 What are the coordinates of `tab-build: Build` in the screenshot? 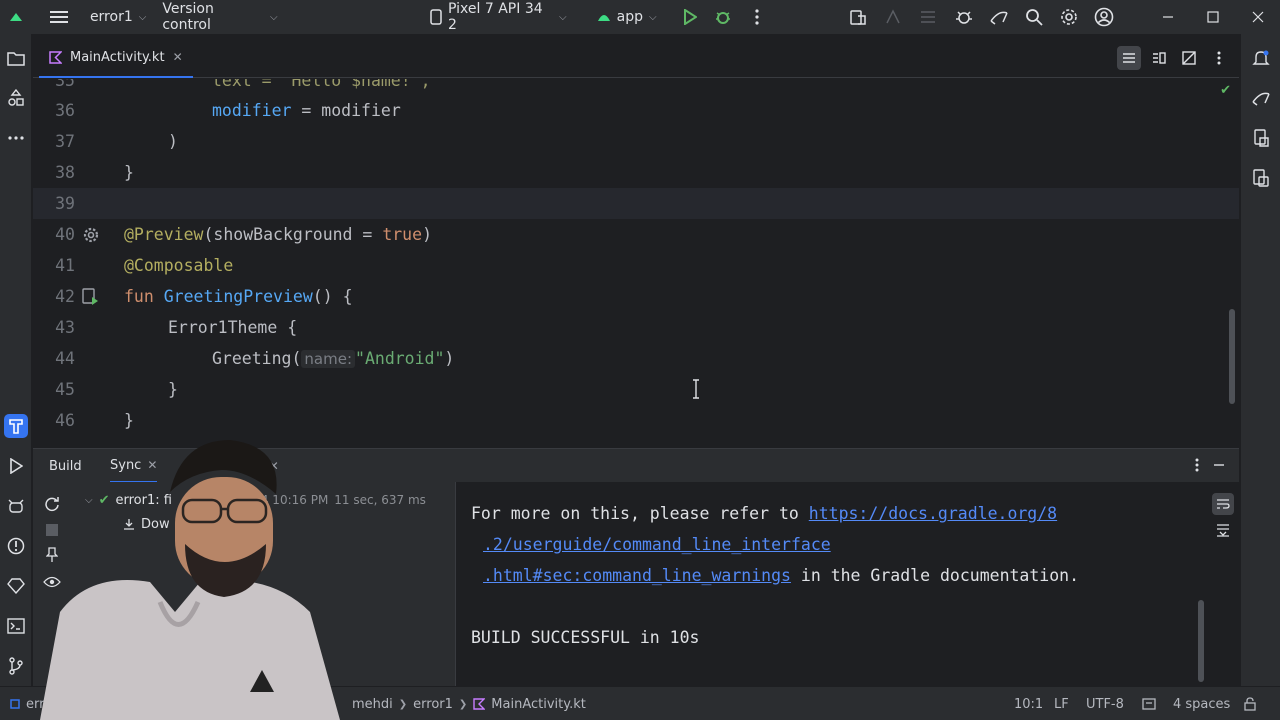 It's located at (65, 466).